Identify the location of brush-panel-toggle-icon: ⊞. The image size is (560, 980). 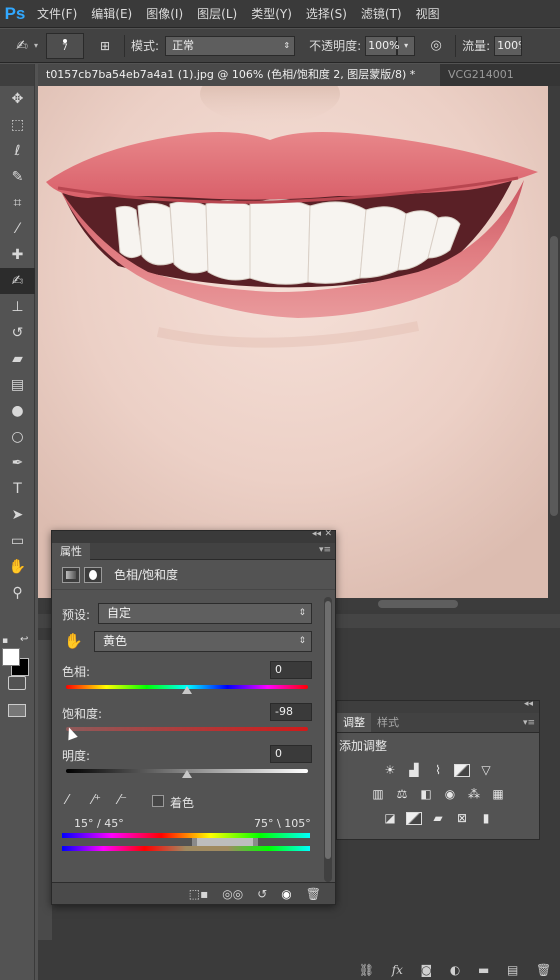
(105, 46).